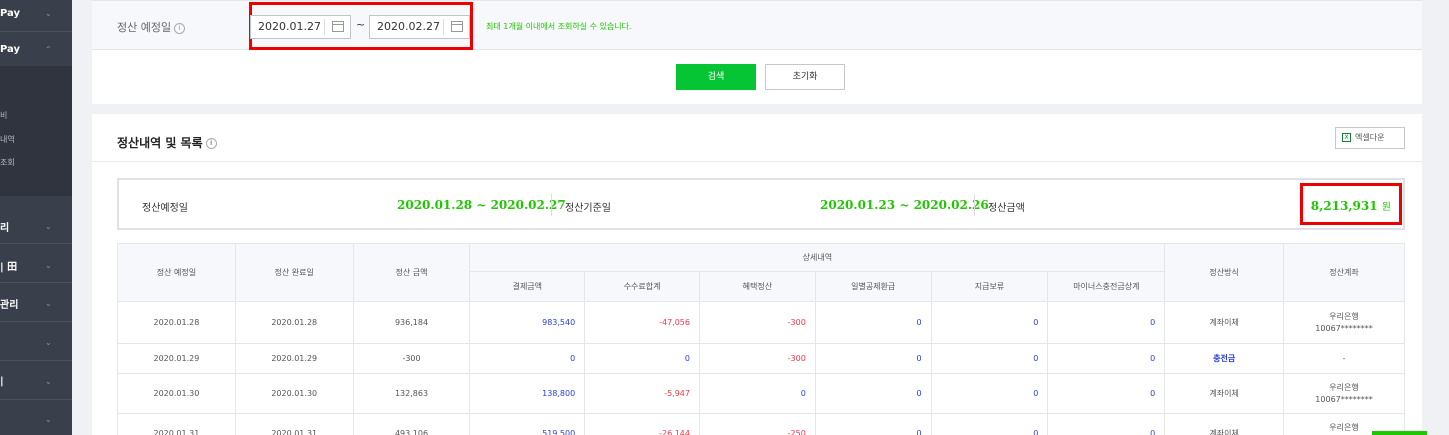 The height and width of the screenshot is (435, 1449). Describe the element at coordinates (527, 424) in the screenshot. I see `cell-payment: 519,500` at that location.